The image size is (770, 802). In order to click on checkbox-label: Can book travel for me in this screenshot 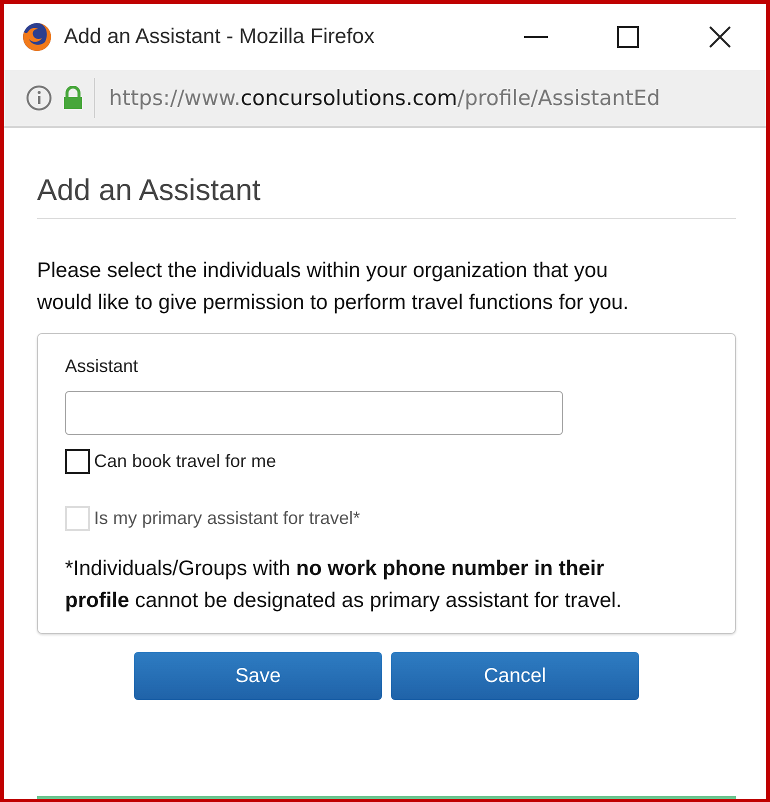, I will do `click(185, 461)`.